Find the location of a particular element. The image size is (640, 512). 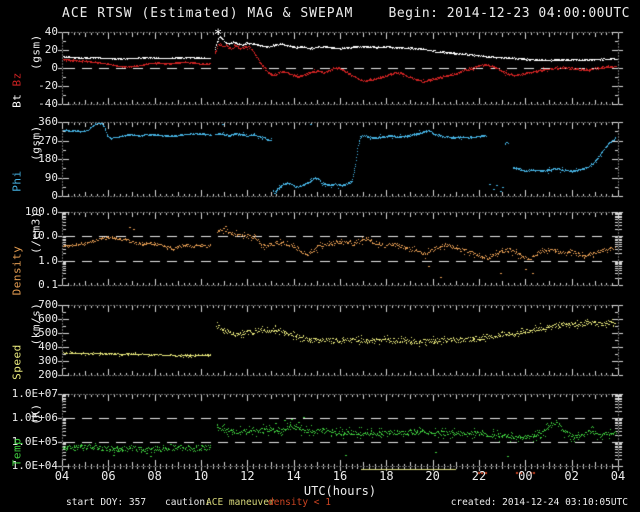

x-tick-label: 14 is located at coordinates (293, 476).